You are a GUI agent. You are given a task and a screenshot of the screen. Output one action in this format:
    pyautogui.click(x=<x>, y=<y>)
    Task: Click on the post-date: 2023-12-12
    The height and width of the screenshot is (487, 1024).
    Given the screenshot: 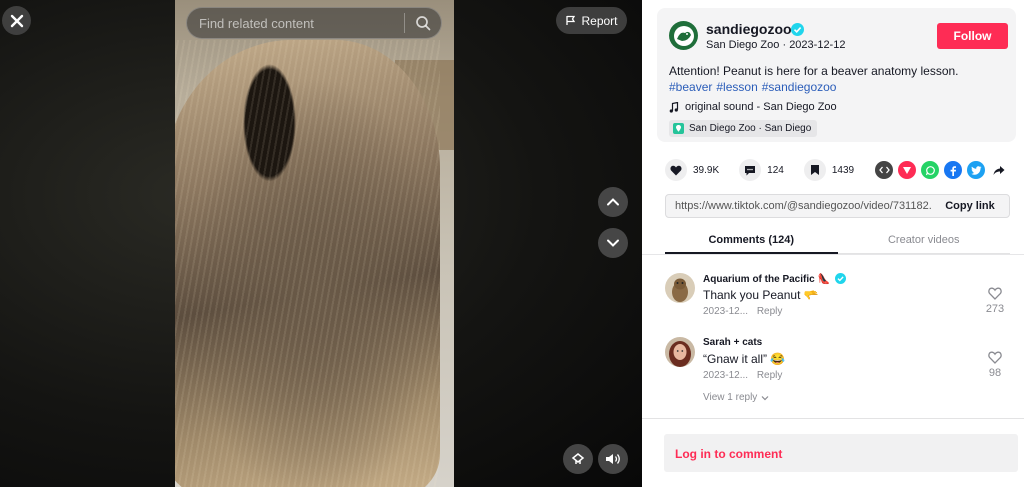 What is the action you would take?
    pyautogui.click(x=817, y=45)
    